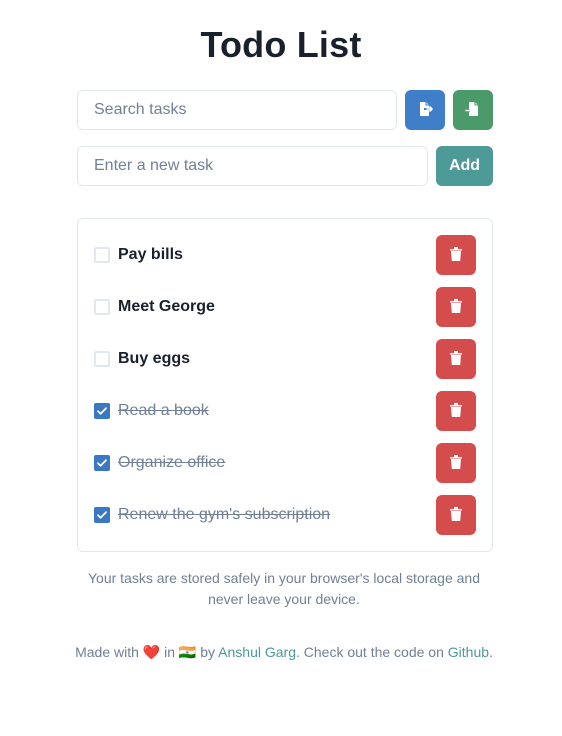 The image size is (562, 736). Describe the element at coordinates (370, 652) in the screenshot. I see `check-code-text: . Check out the code on` at that location.